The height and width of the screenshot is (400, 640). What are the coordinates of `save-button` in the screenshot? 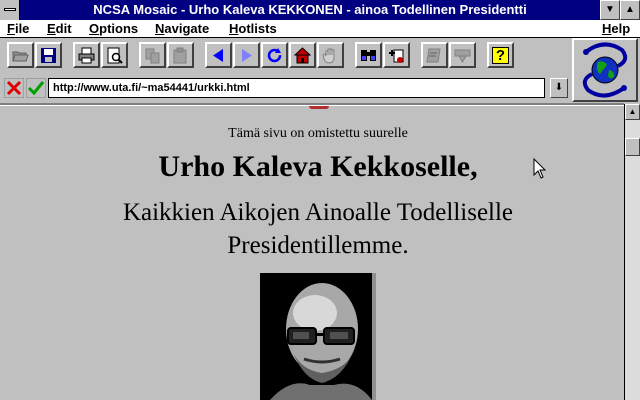 It's located at (48, 55).